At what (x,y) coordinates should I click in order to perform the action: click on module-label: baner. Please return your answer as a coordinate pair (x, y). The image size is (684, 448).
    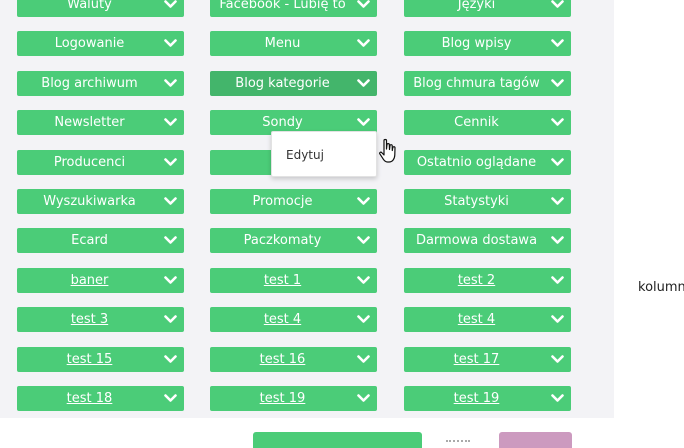
    Looking at the image, I should click on (89, 280).